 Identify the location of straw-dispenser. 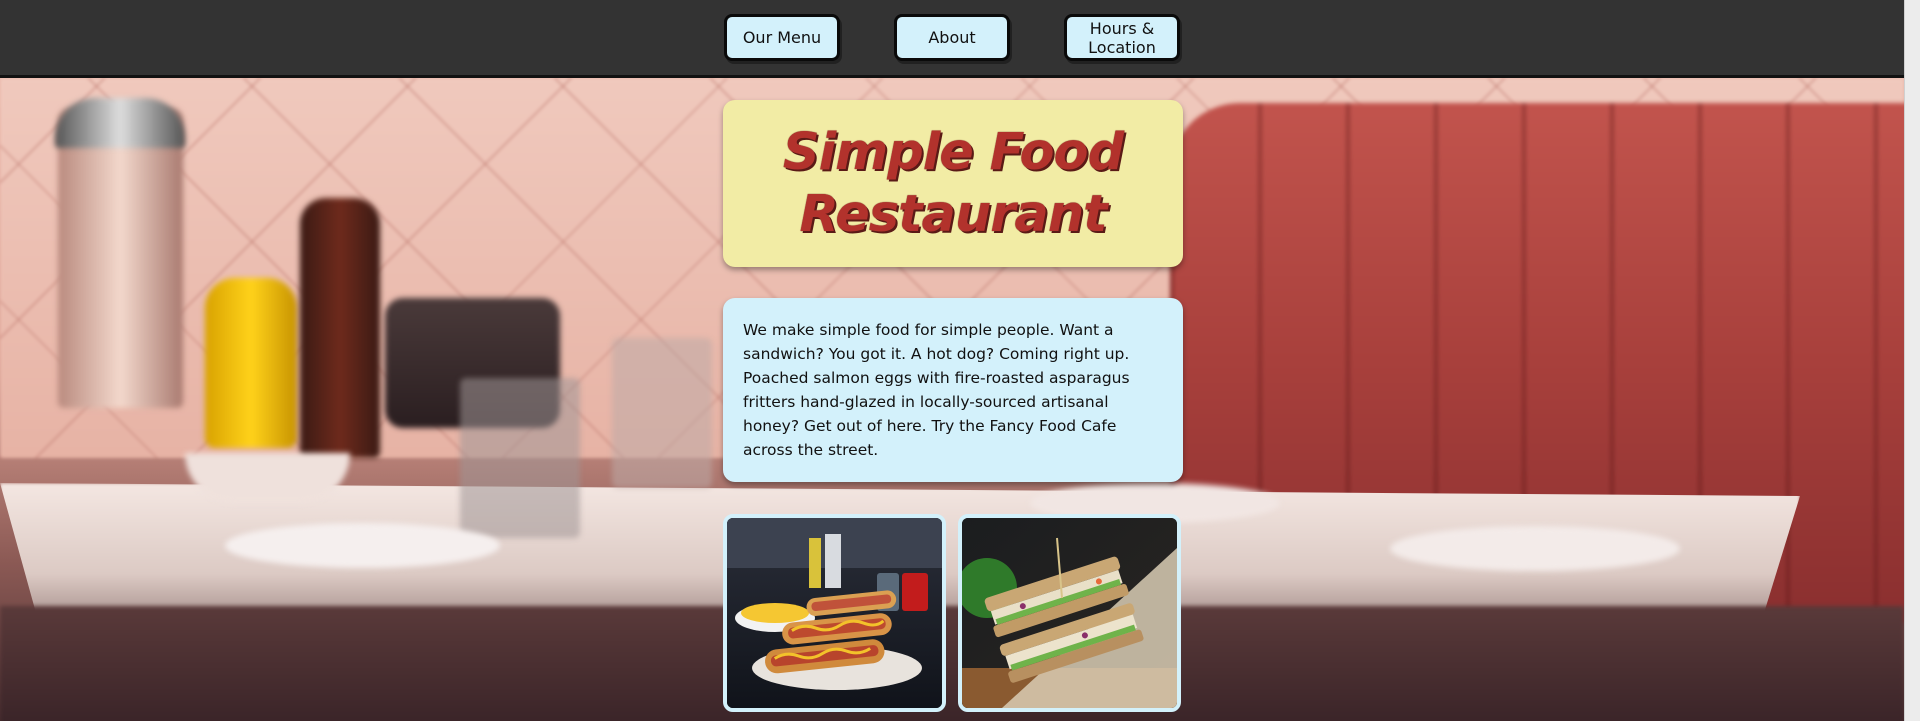
(120, 258).